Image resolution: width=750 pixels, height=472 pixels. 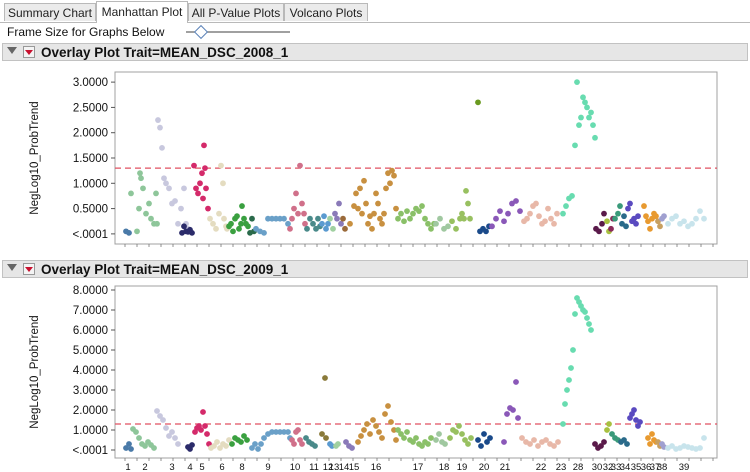 I want to click on data-point-chr4, so click(x=184, y=226).